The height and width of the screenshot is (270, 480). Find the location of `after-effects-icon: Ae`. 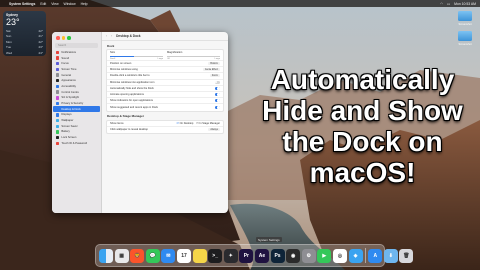

after-effects-icon: Ae is located at coordinates (261, 255).